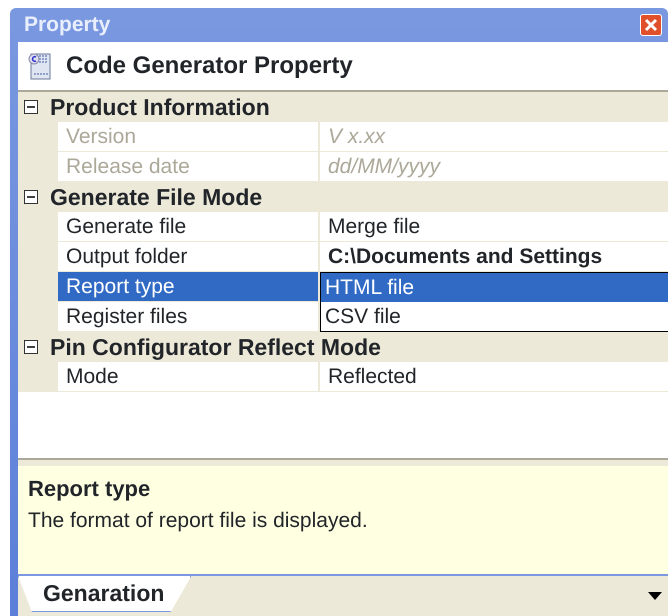 This screenshot has height=616, width=668. What do you see at coordinates (372, 377) in the screenshot?
I see `property-value: Reflected` at bounding box center [372, 377].